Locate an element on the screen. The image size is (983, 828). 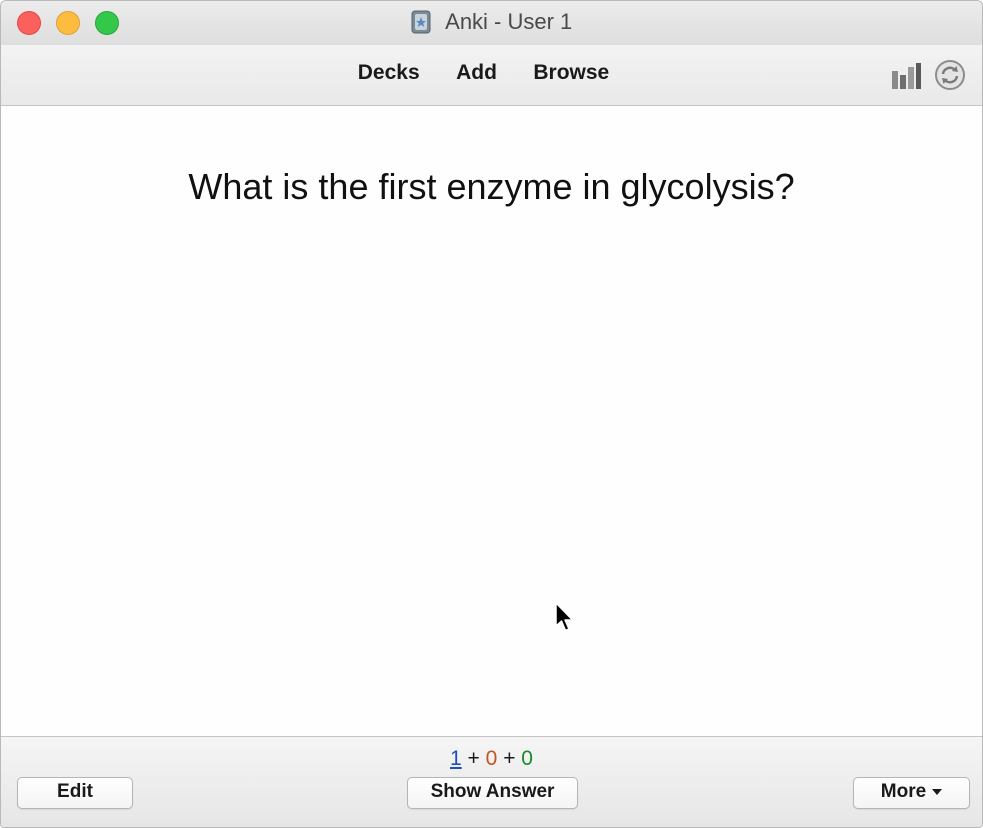
mouse-pointer-icon is located at coordinates (565, 618).